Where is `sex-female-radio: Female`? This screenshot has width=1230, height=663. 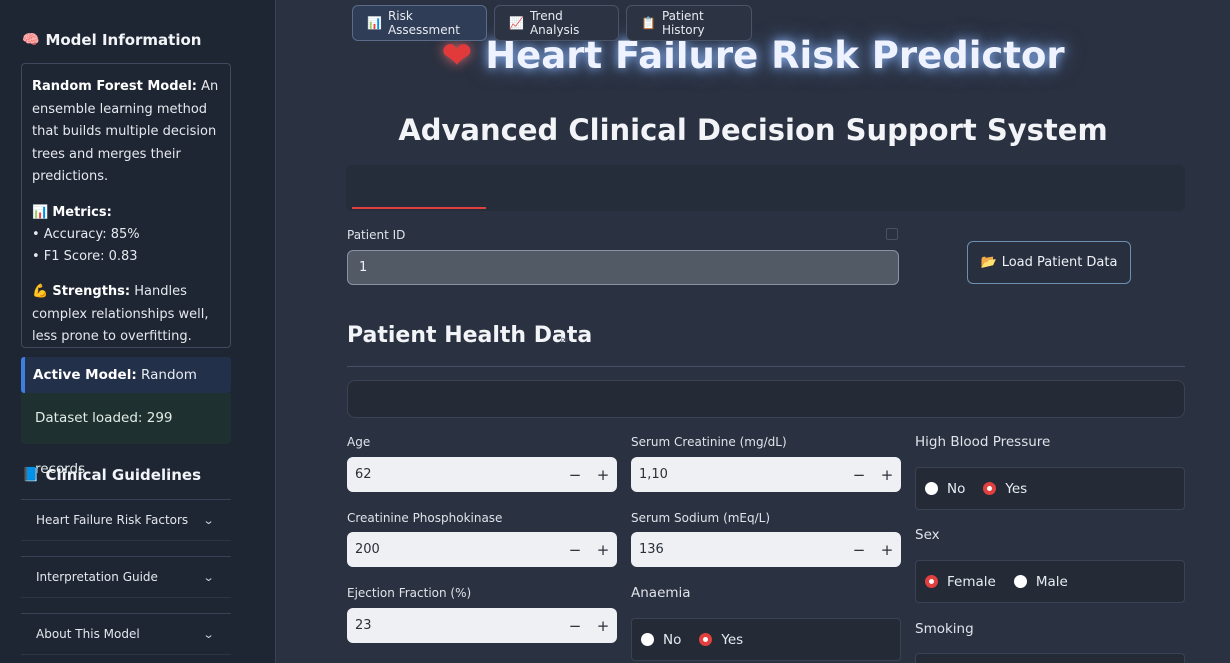
sex-female-radio: Female is located at coordinates (960, 582).